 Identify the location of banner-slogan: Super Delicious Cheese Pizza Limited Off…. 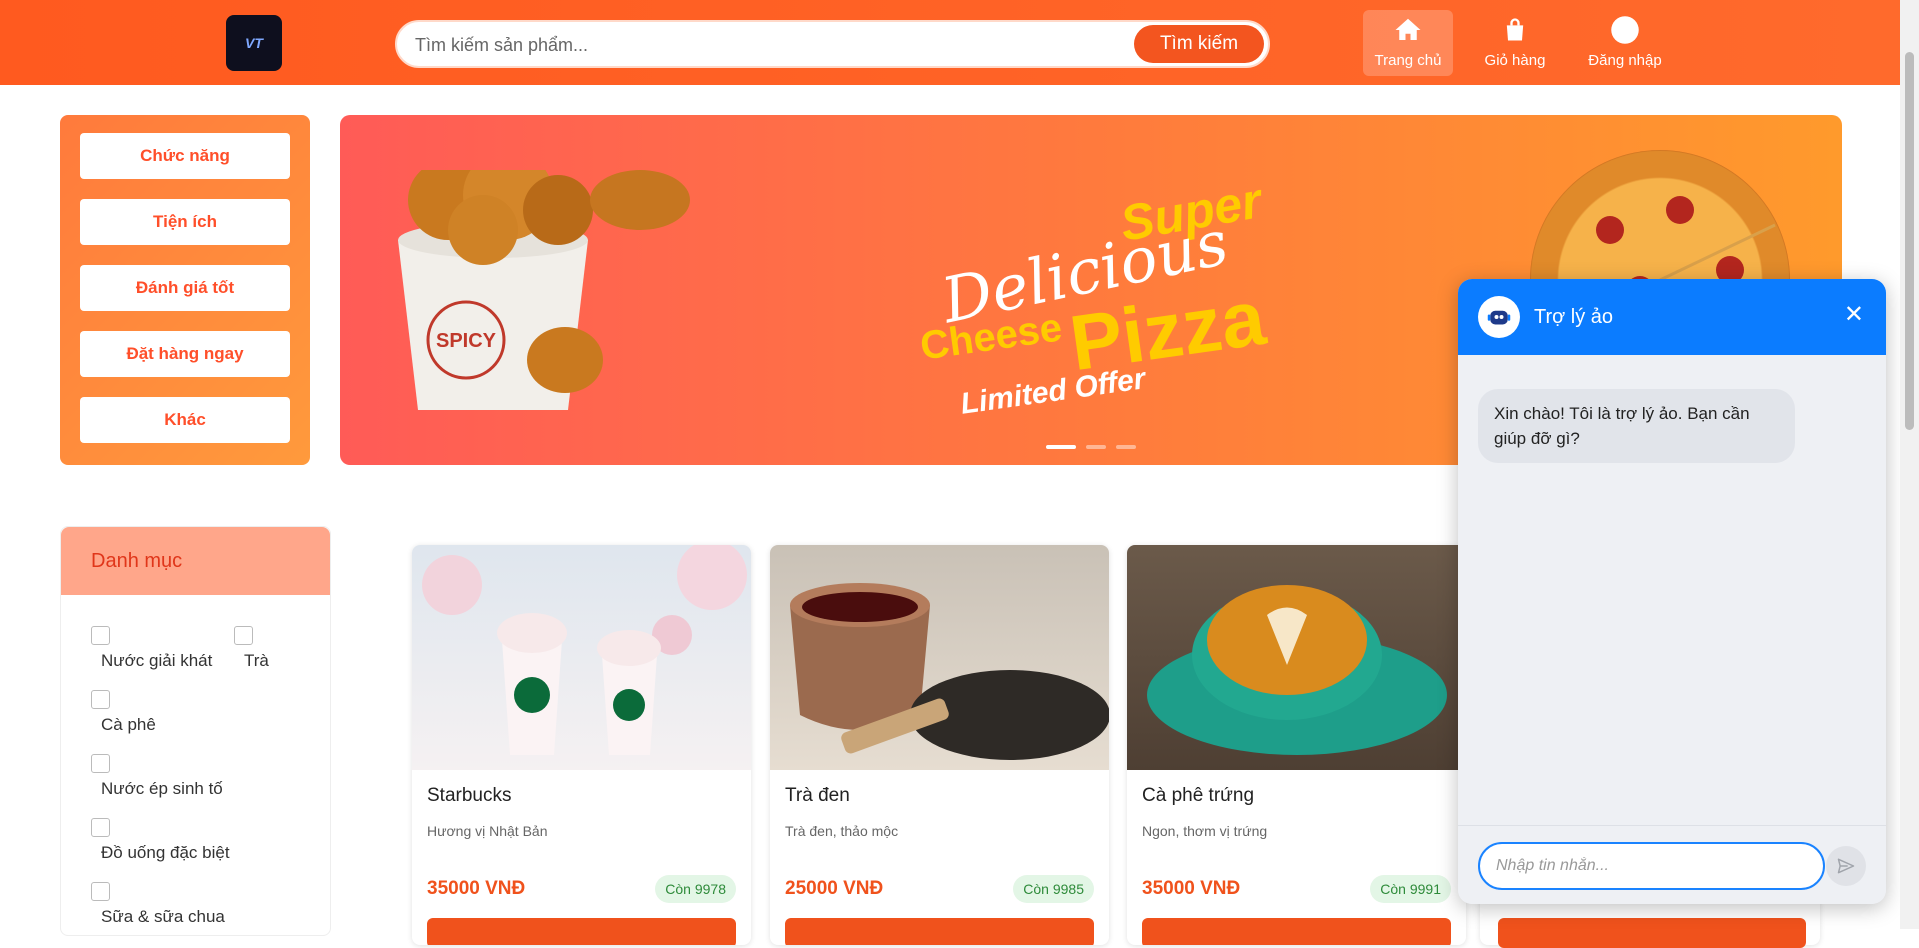
(1138, 296).